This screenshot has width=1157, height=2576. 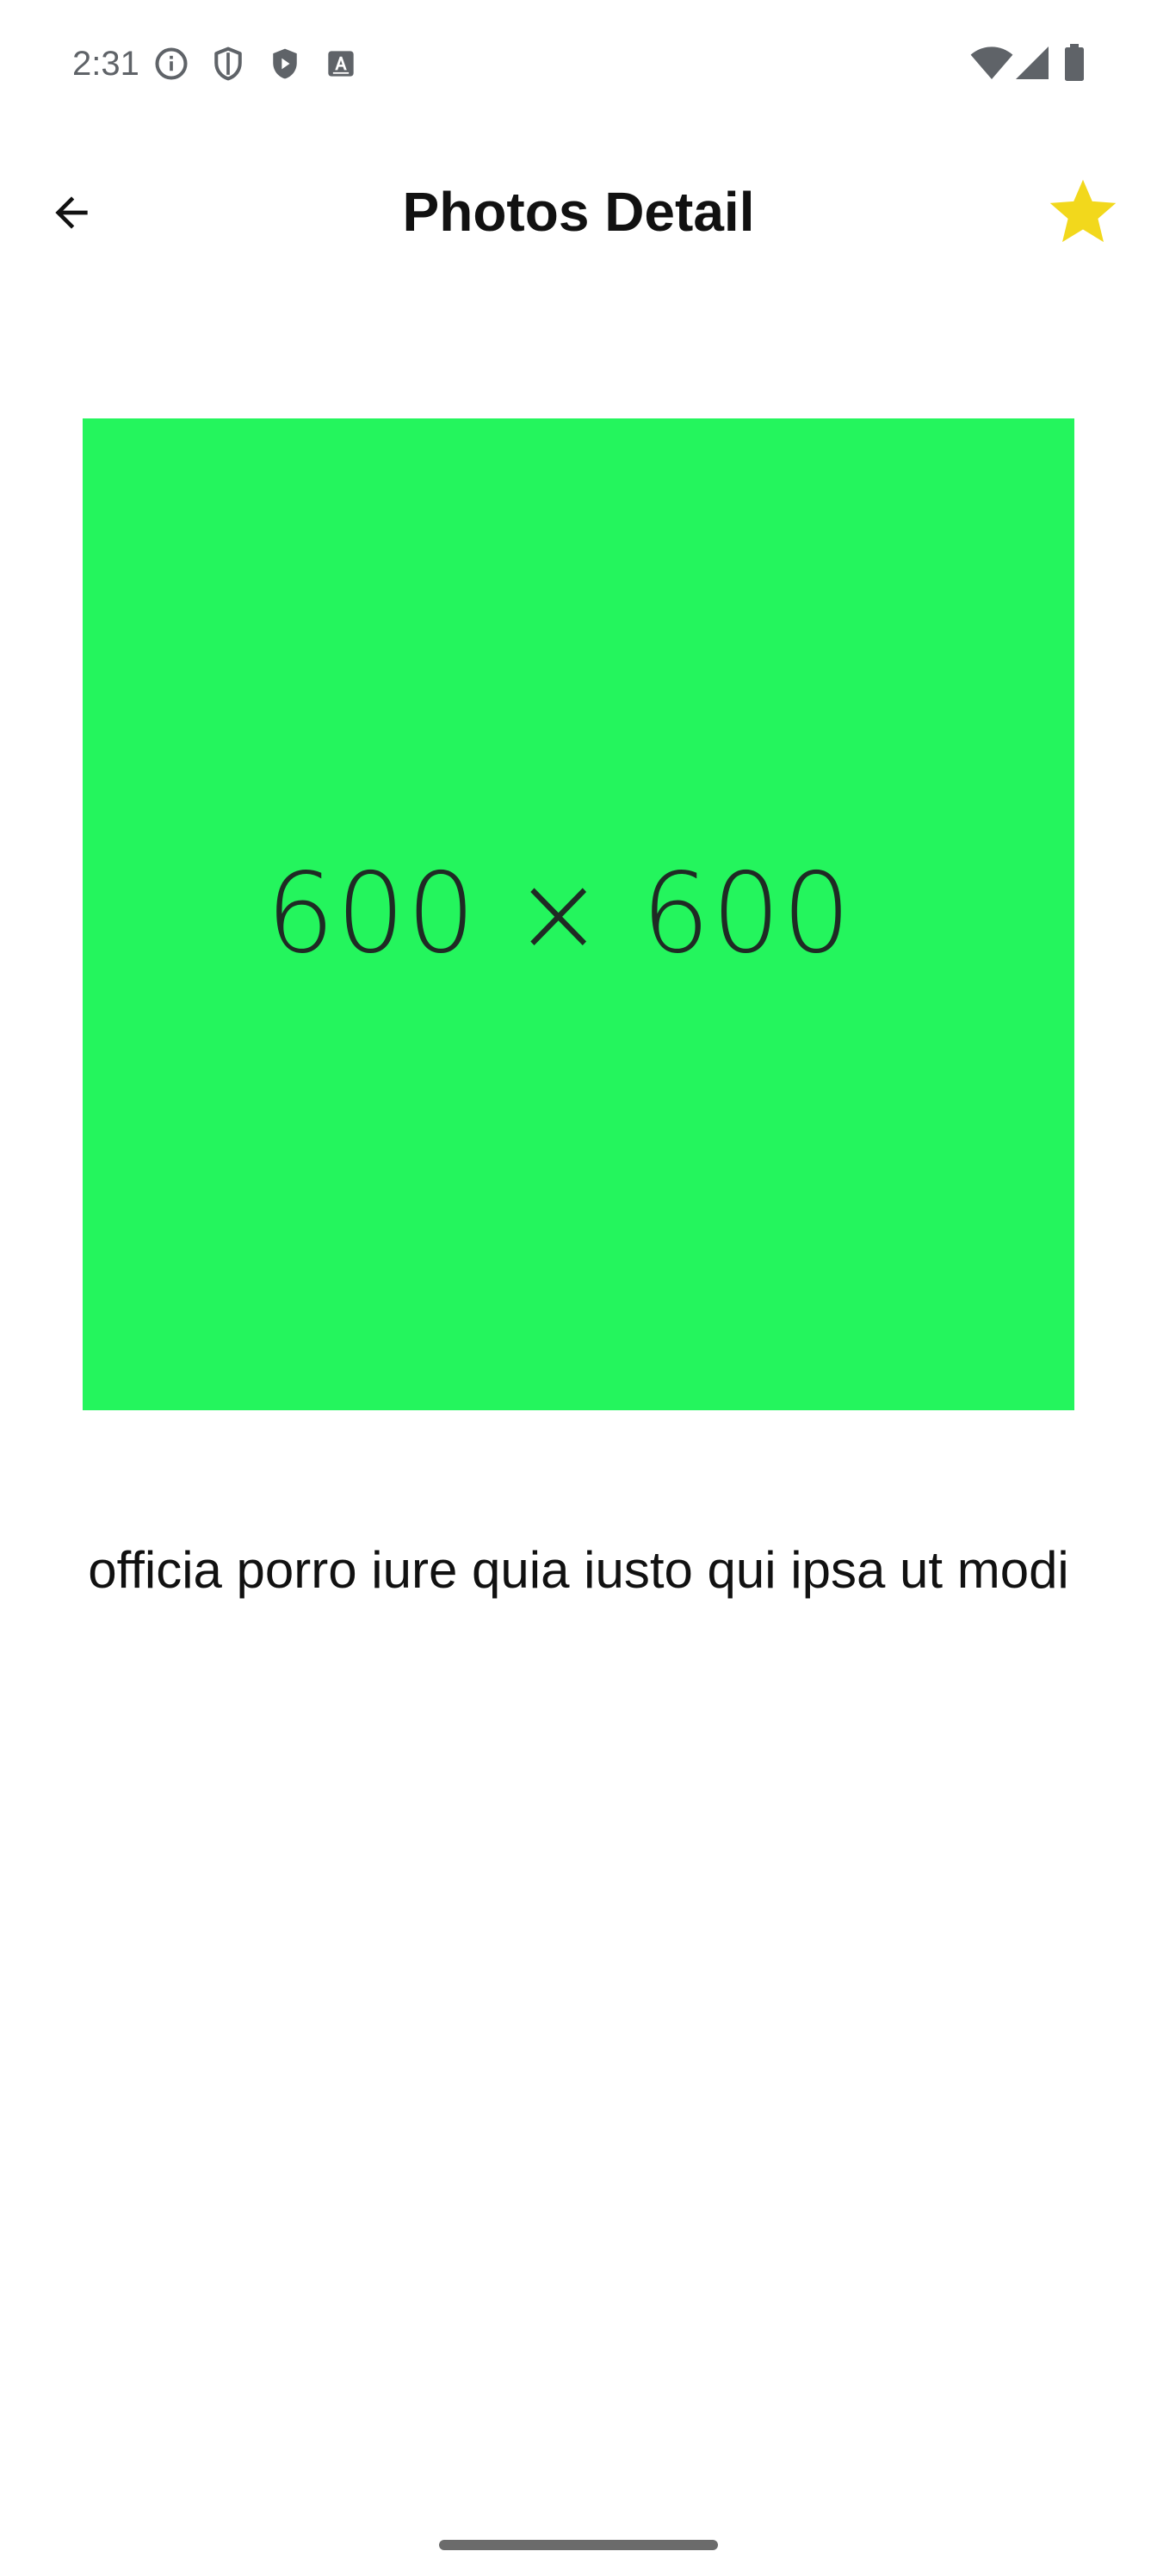 I want to click on wifi-icon, so click(x=992, y=63).